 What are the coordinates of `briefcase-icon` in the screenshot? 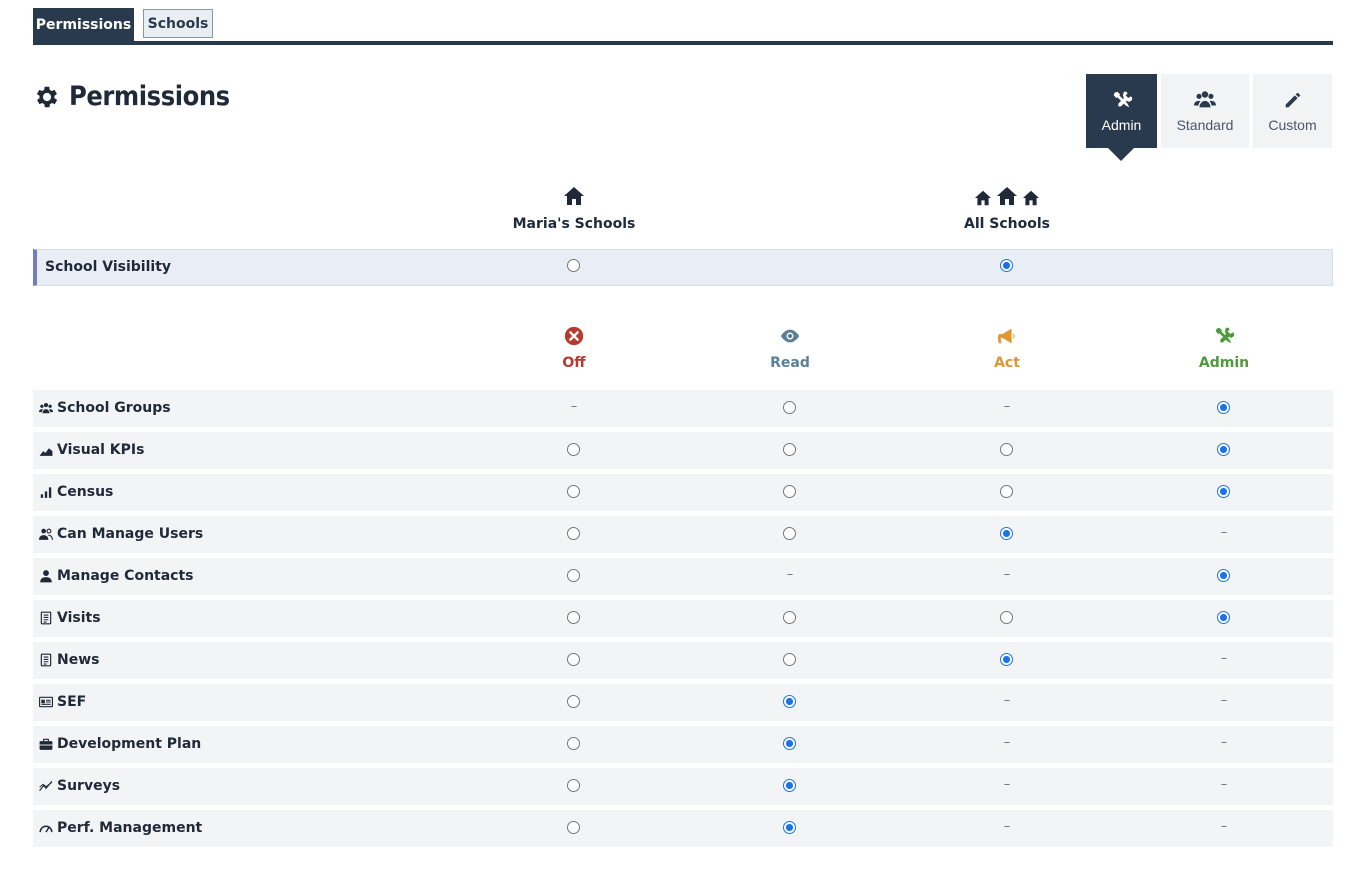 It's located at (46, 744).